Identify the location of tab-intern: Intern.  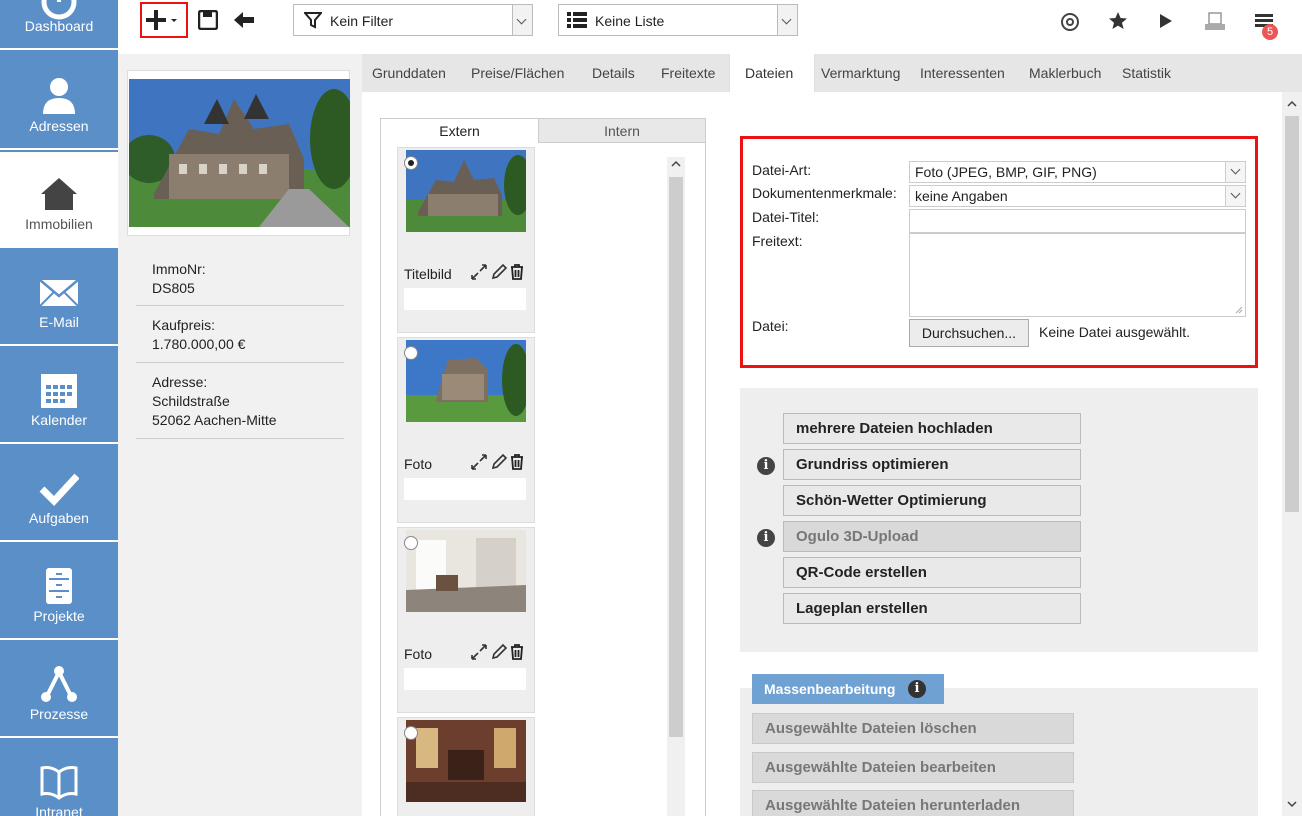
(622, 131).